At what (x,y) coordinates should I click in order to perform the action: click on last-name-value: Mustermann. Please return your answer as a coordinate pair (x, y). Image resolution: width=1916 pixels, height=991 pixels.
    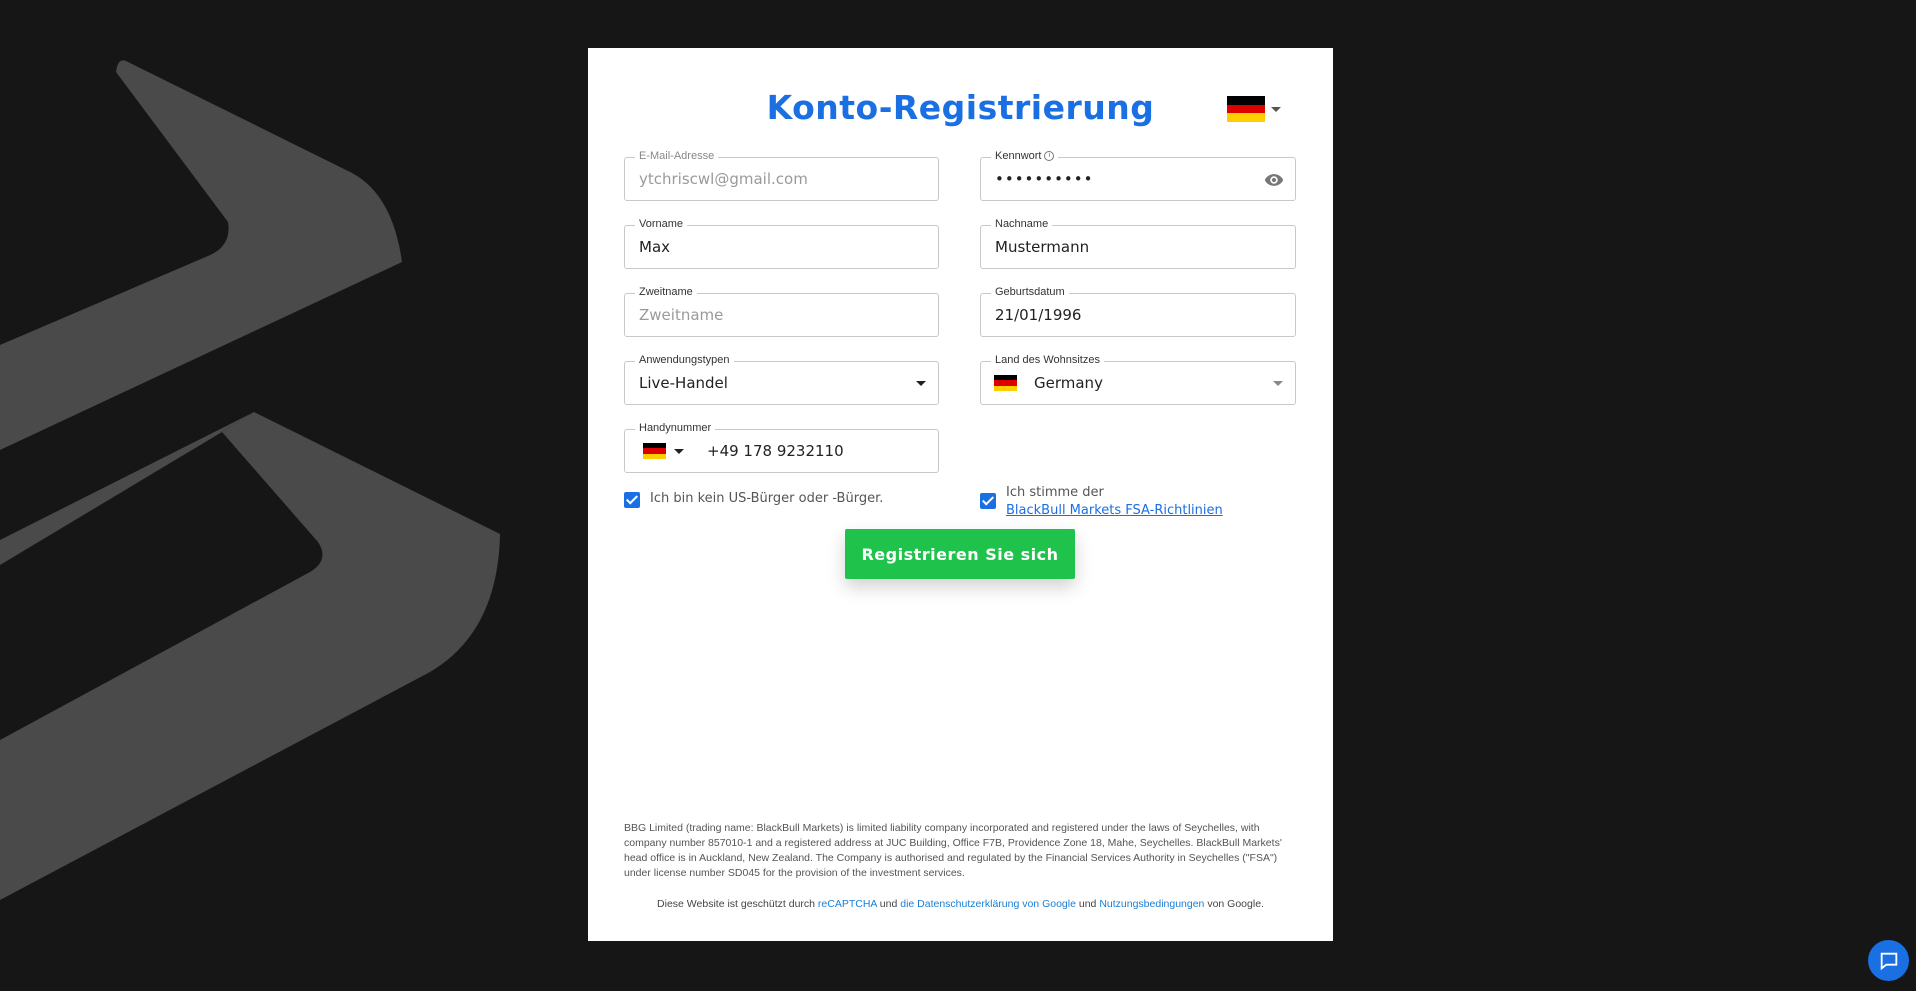
    Looking at the image, I should click on (1042, 247).